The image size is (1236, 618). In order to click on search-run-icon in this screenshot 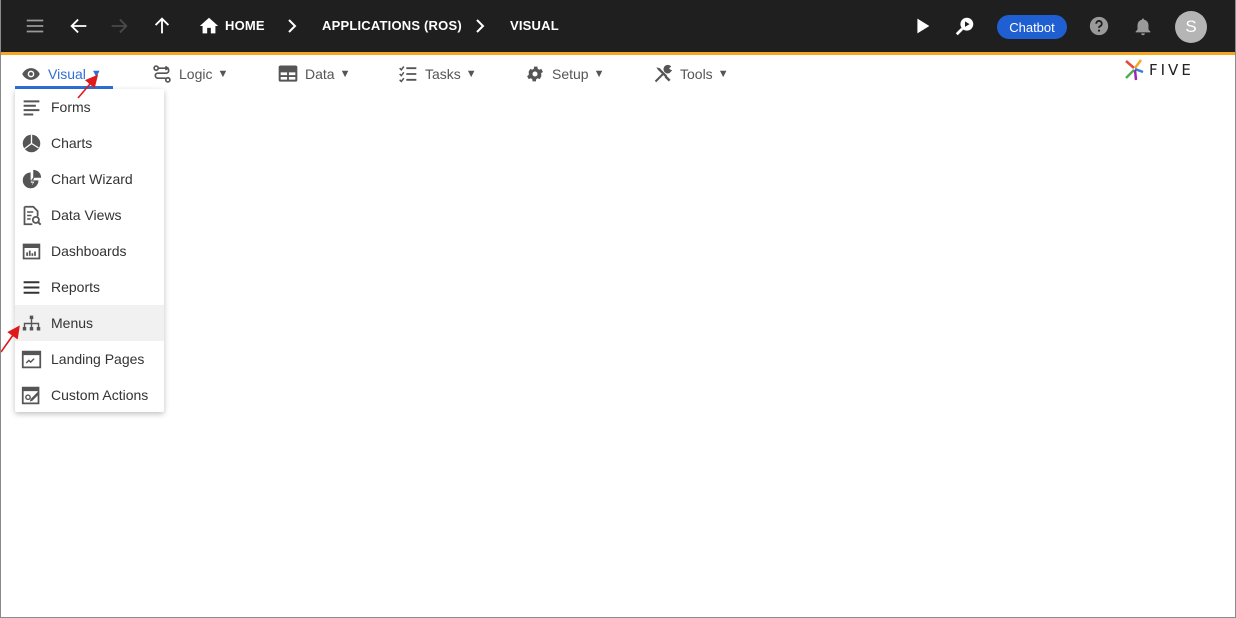, I will do `click(965, 26)`.